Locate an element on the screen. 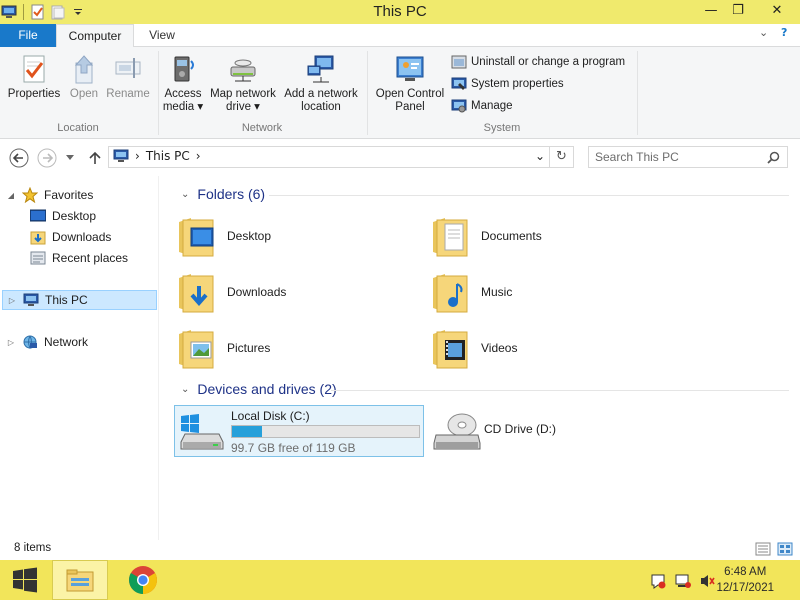  nav-desktop: Desktop is located at coordinates (63, 216).